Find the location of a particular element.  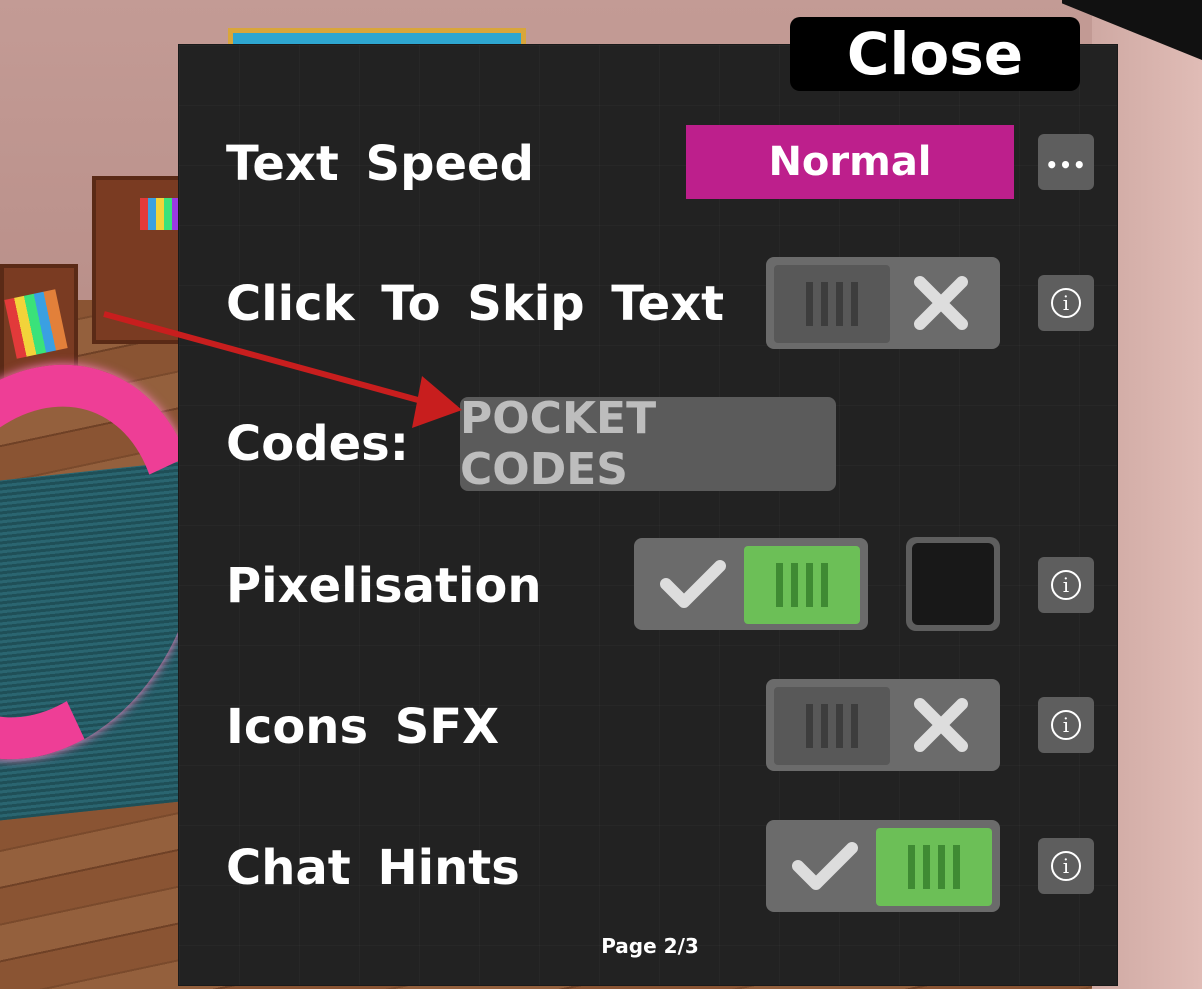

pixelisation-info-button: i is located at coordinates (1066, 585).